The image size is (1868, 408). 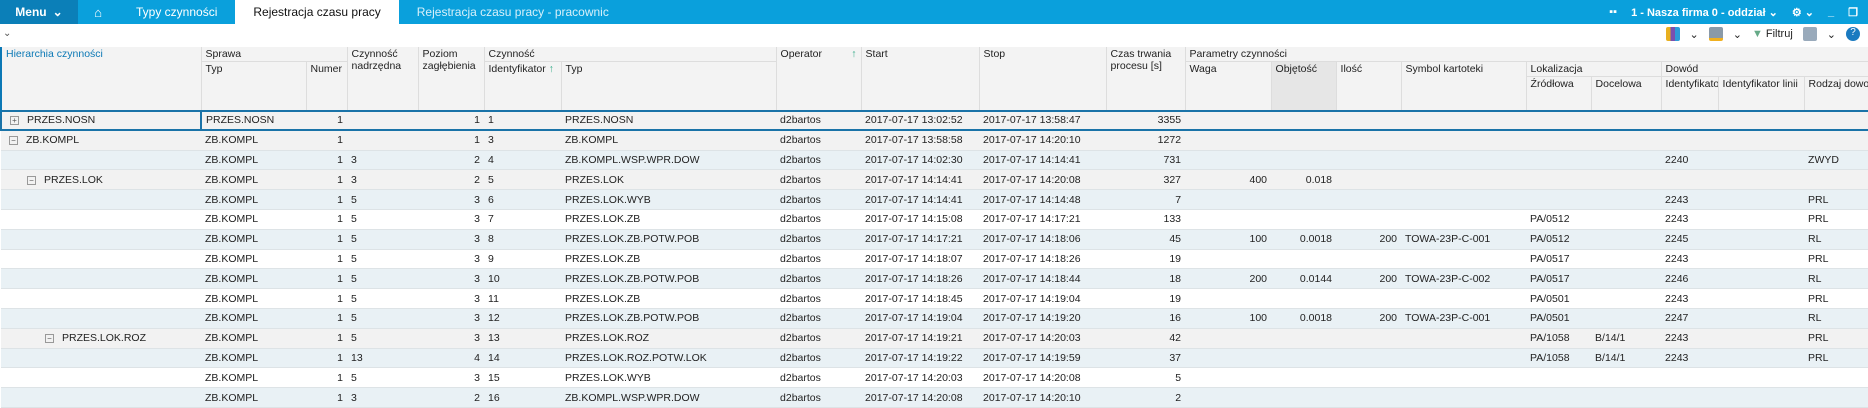 What do you see at coordinates (1043, 140) in the screenshot?
I see `cell: 2017-07-17 14:20:10` at bounding box center [1043, 140].